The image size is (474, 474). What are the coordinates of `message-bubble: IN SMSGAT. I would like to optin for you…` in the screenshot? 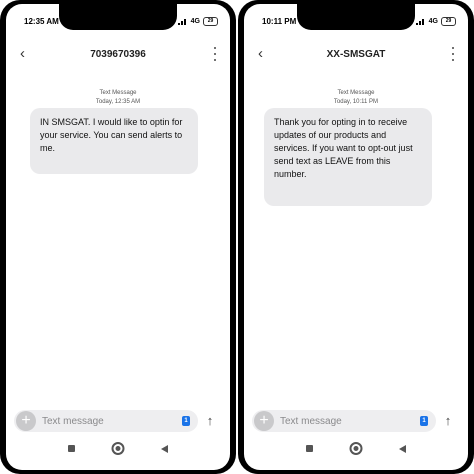 It's located at (114, 141).